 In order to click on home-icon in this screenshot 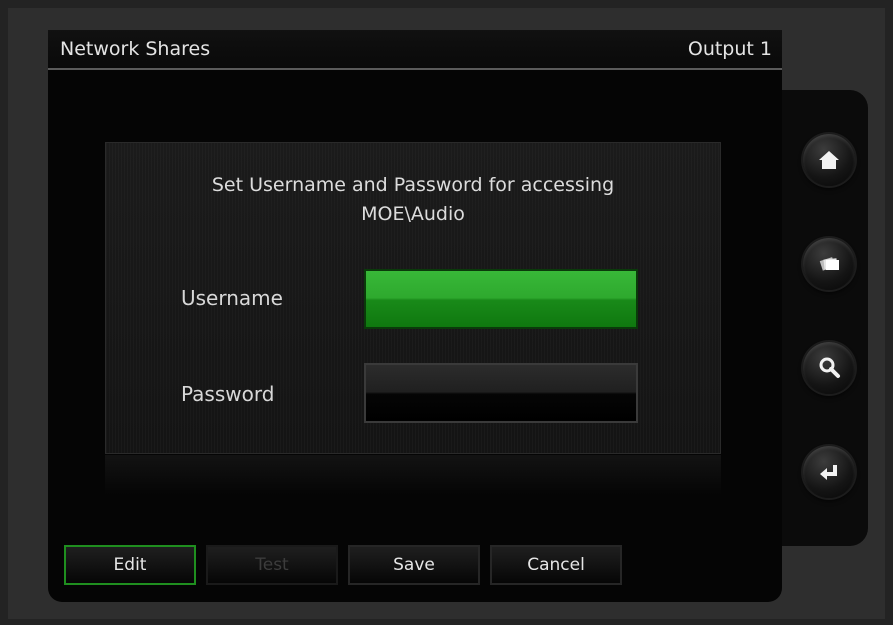, I will do `click(829, 160)`.